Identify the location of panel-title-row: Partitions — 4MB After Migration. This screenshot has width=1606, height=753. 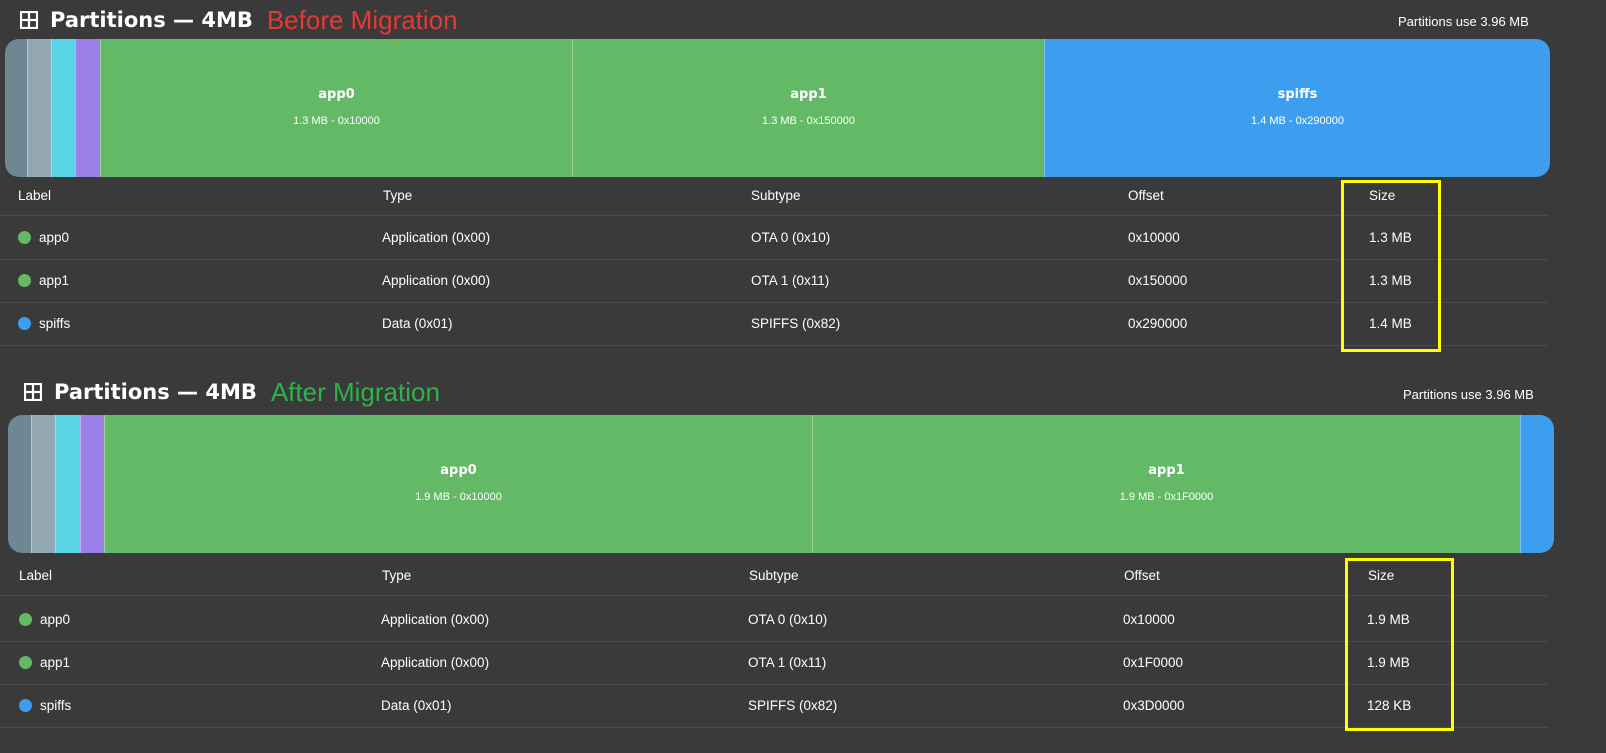
(231, 392).